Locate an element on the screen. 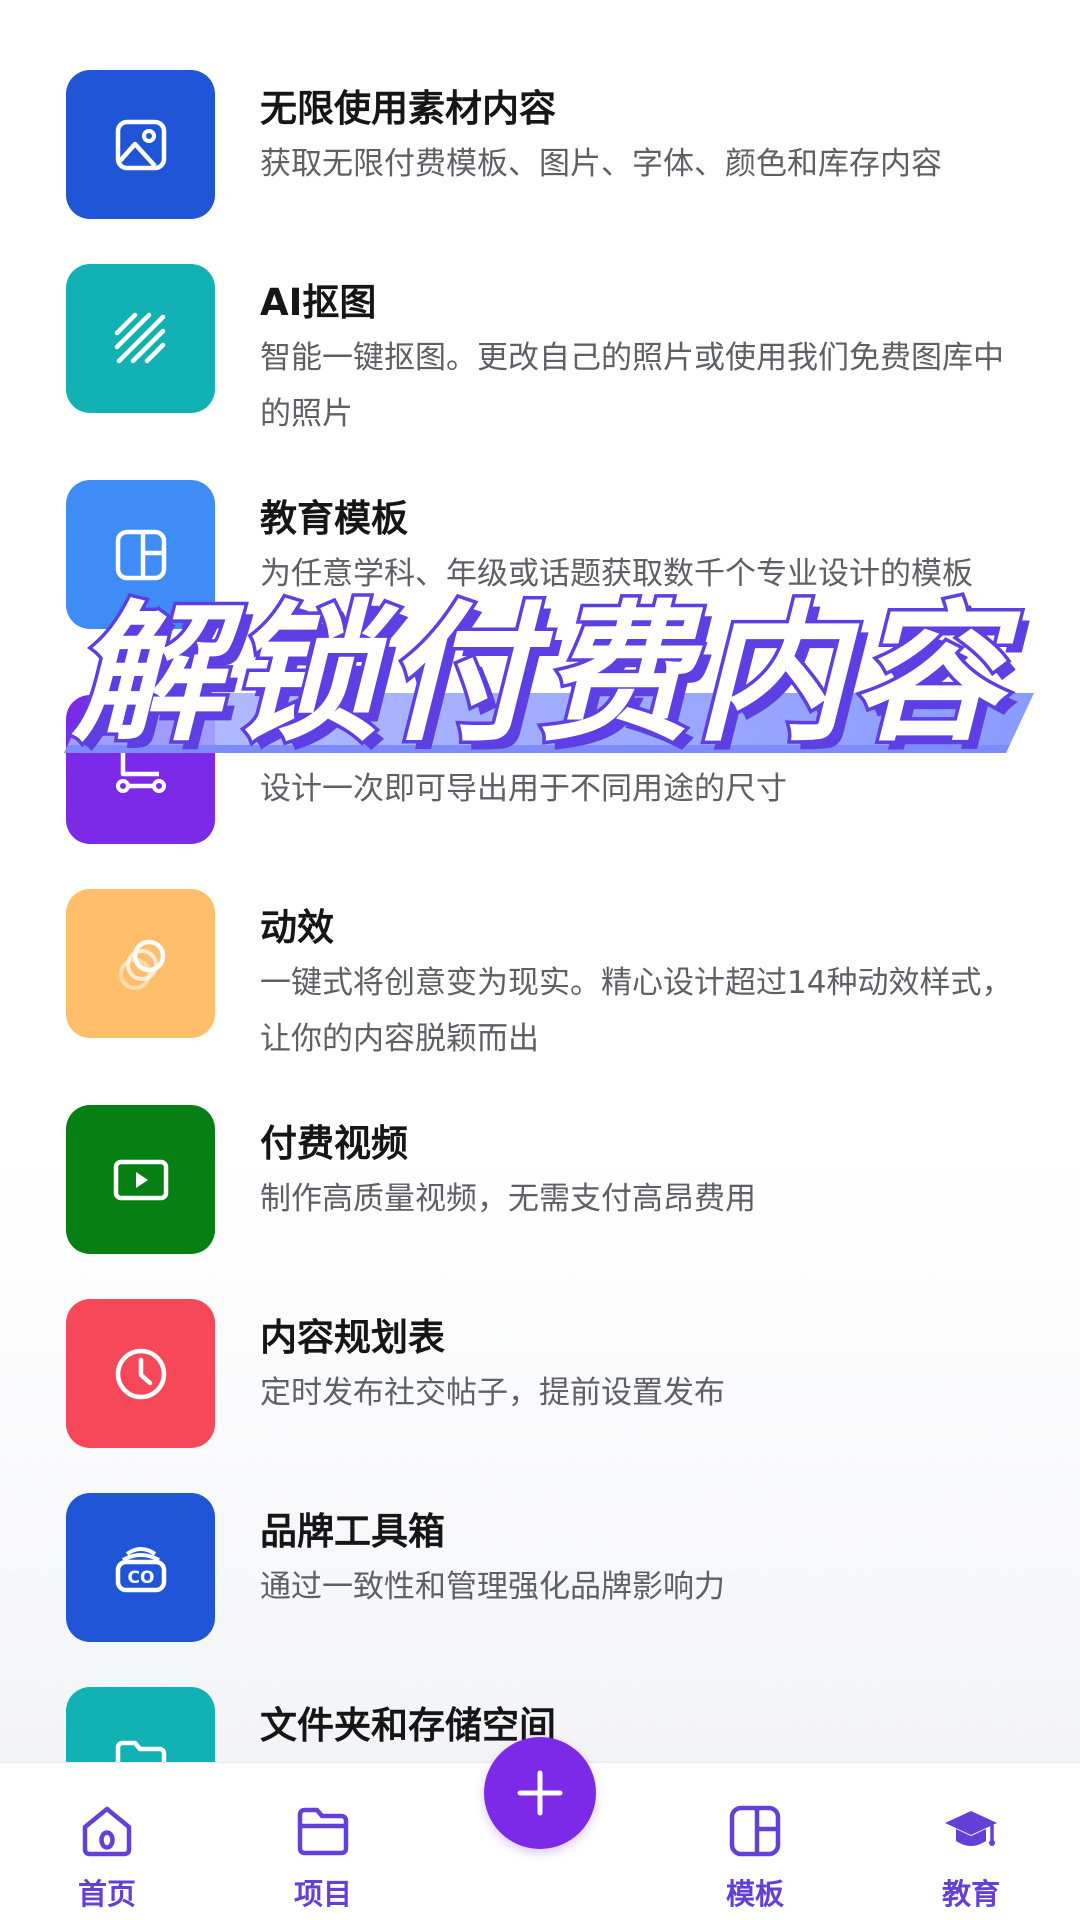  brand-kit-icon: CO is located at coordinates (140, 1569).